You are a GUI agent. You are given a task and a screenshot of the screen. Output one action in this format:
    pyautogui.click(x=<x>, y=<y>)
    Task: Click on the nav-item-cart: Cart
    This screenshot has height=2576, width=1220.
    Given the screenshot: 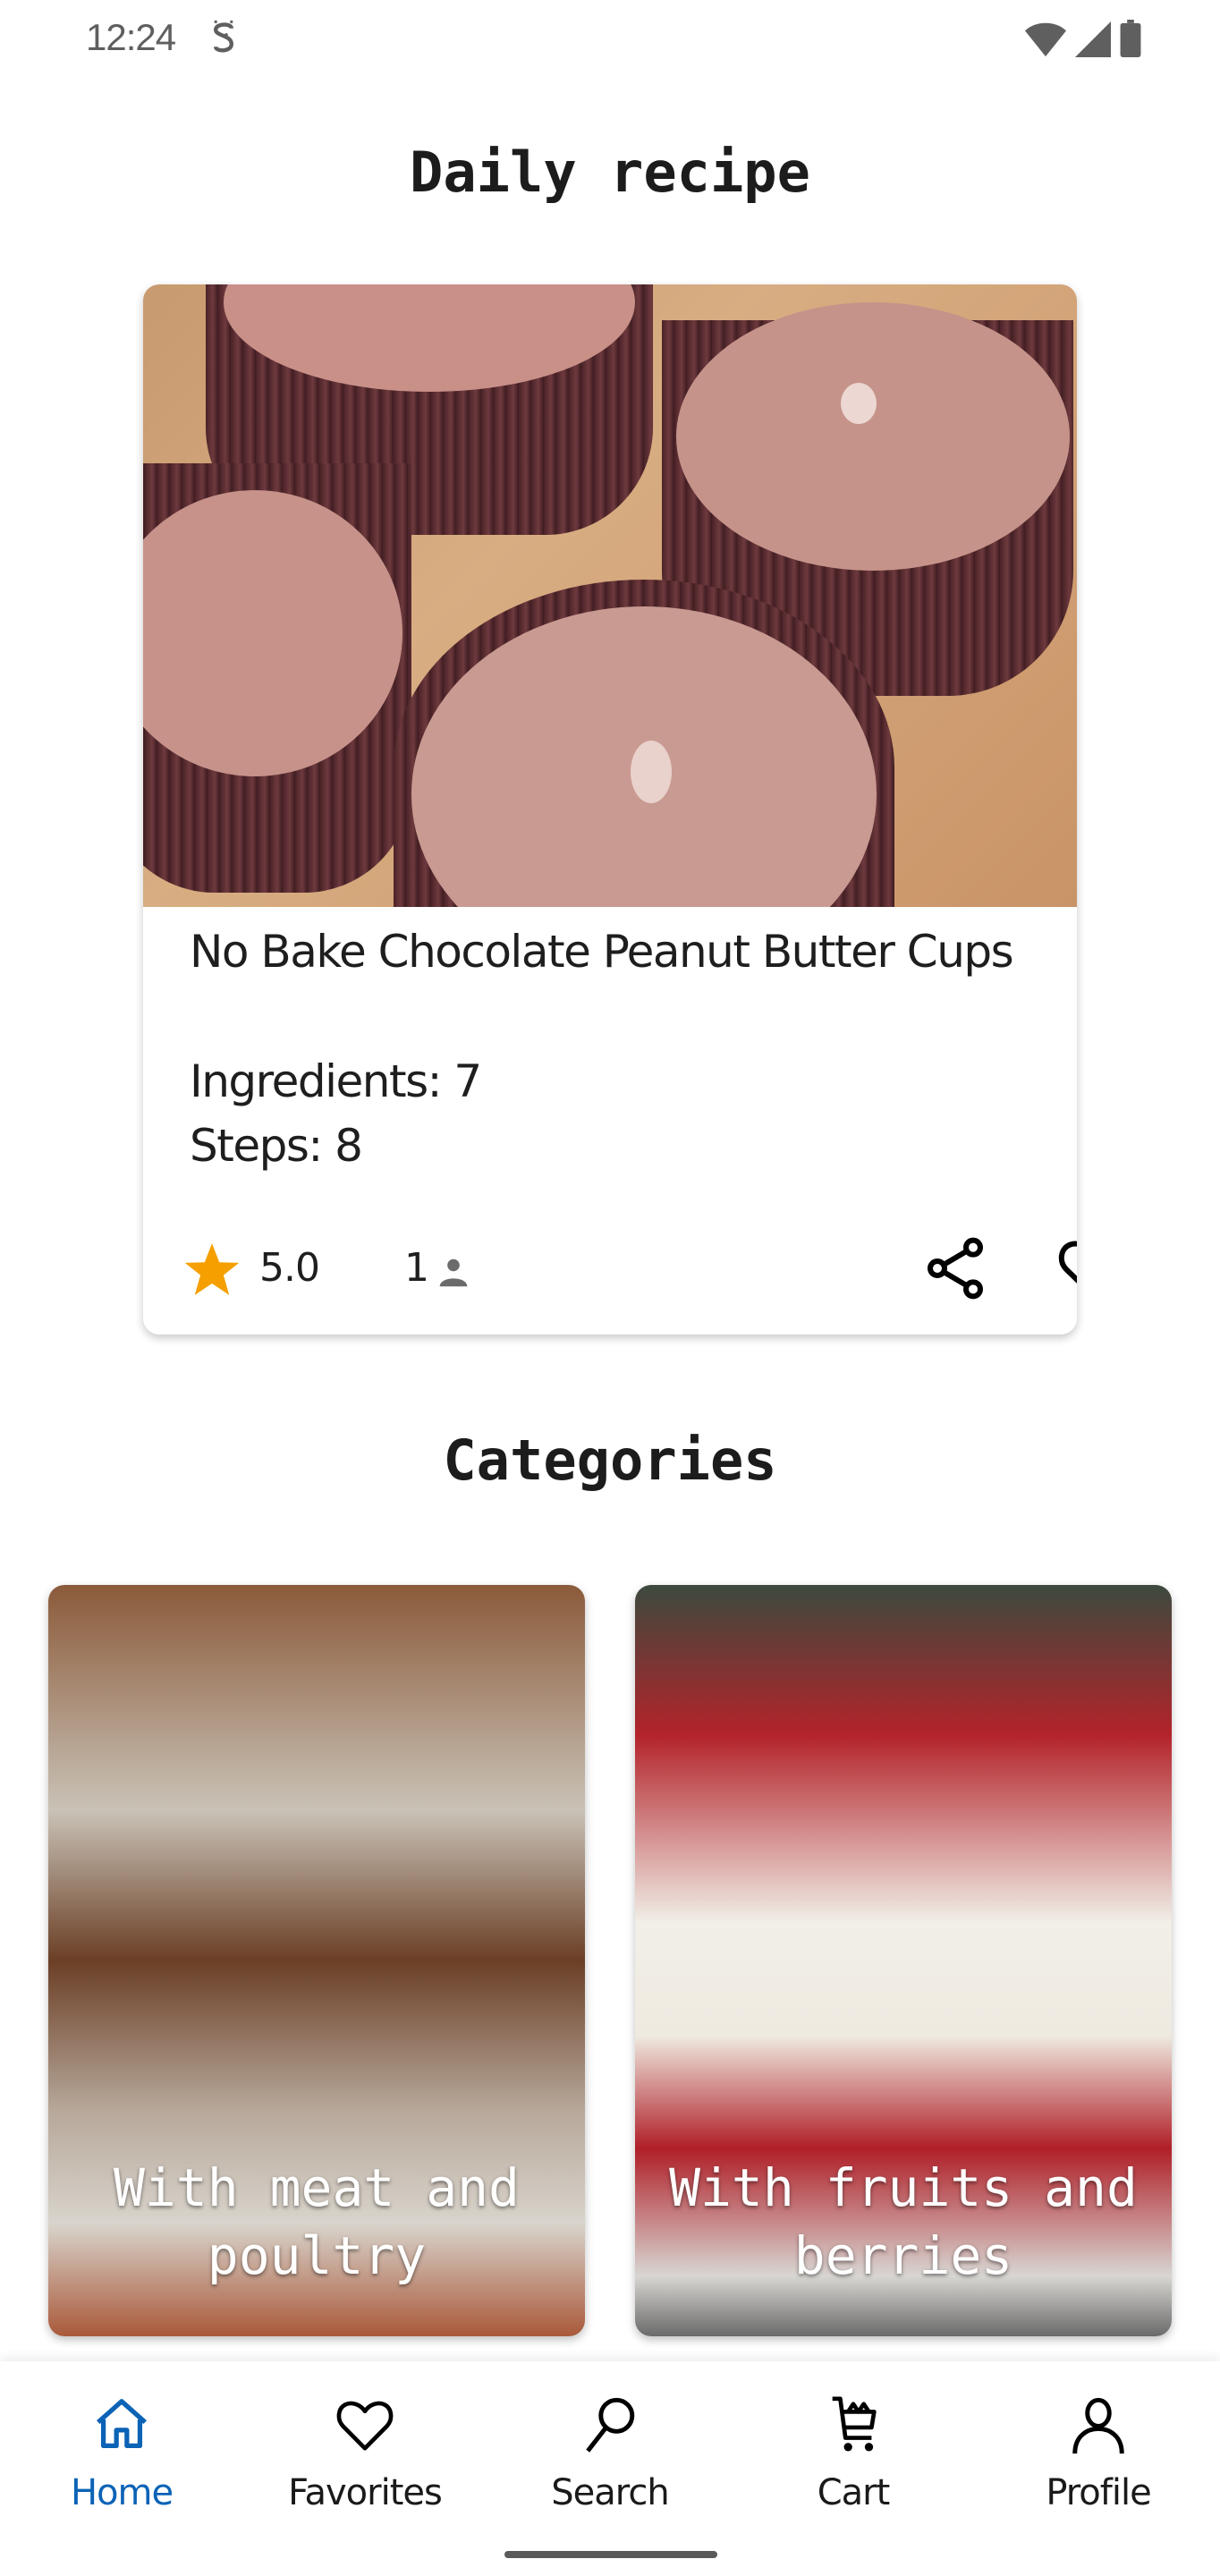 What is the action you would take?
    pyautogui.click(x=854, y=2461)
    